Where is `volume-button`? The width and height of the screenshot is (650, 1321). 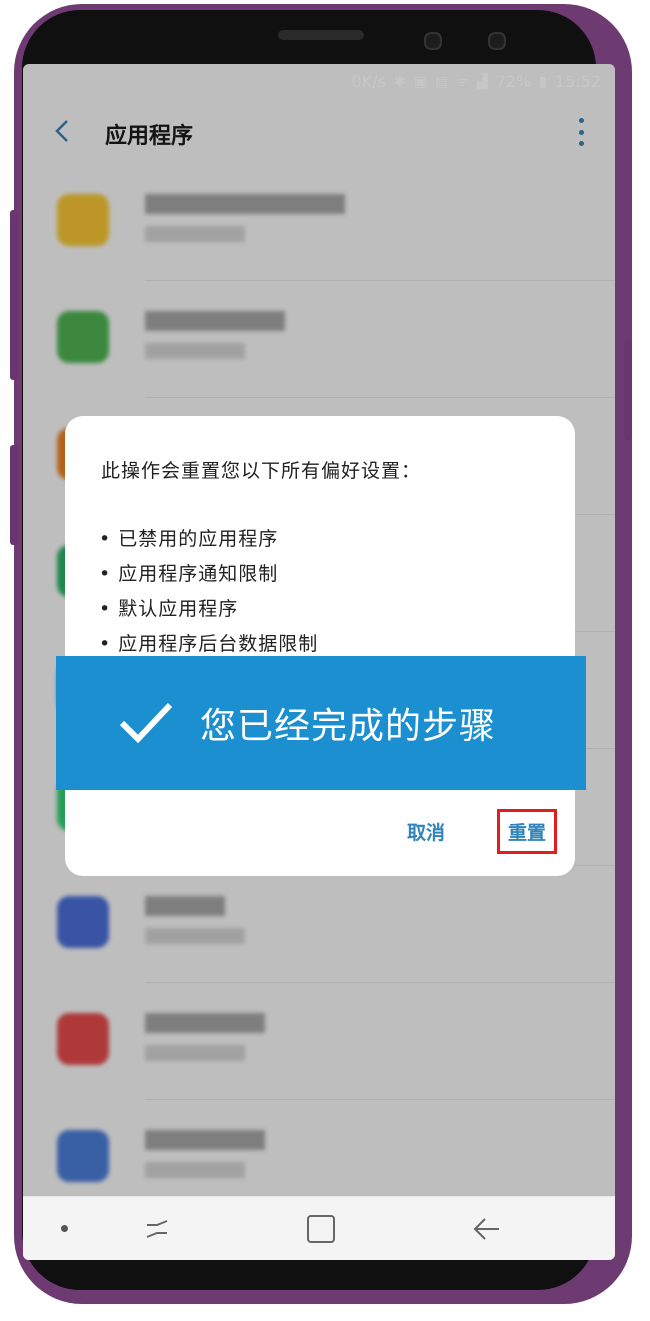
volume-button is located at coordinates (14, 495).